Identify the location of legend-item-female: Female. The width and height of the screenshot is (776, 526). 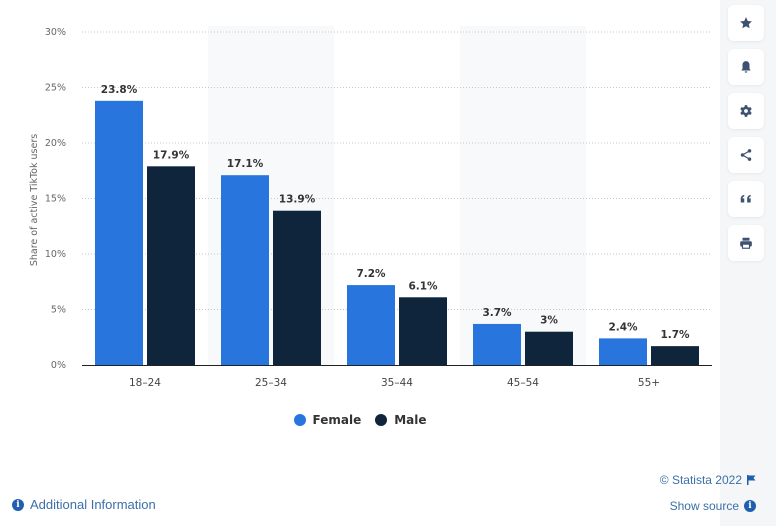
(327, 420).